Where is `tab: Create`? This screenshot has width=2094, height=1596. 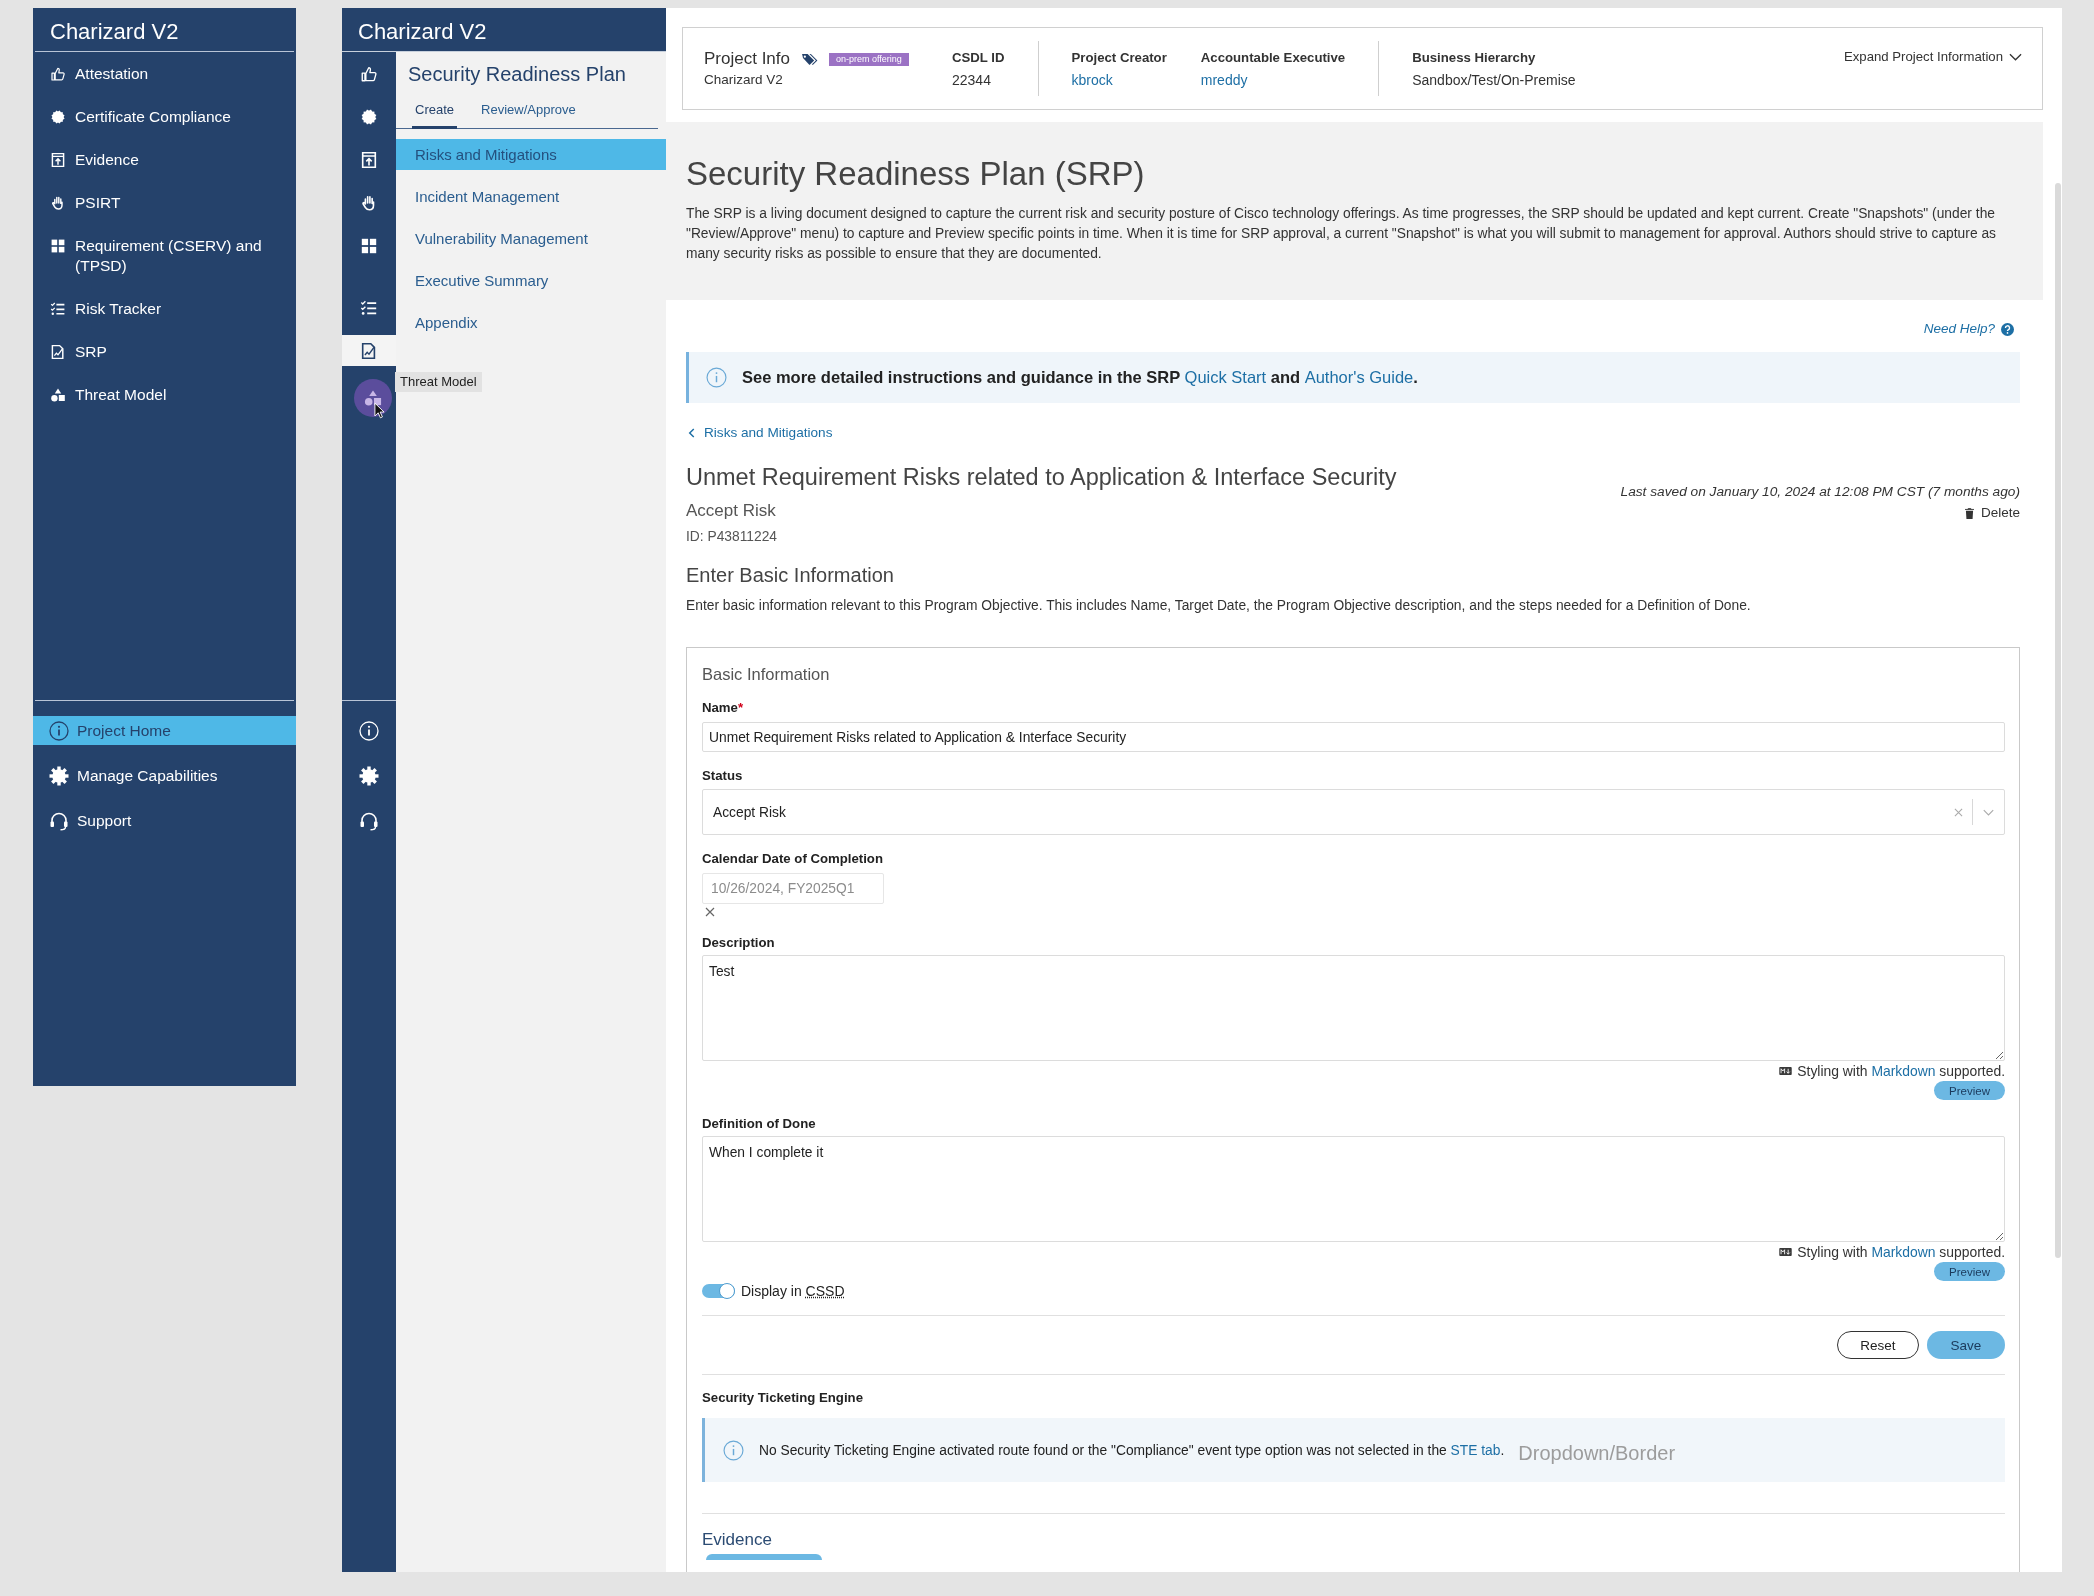
tab: Create is located at coordinates (435, 113).